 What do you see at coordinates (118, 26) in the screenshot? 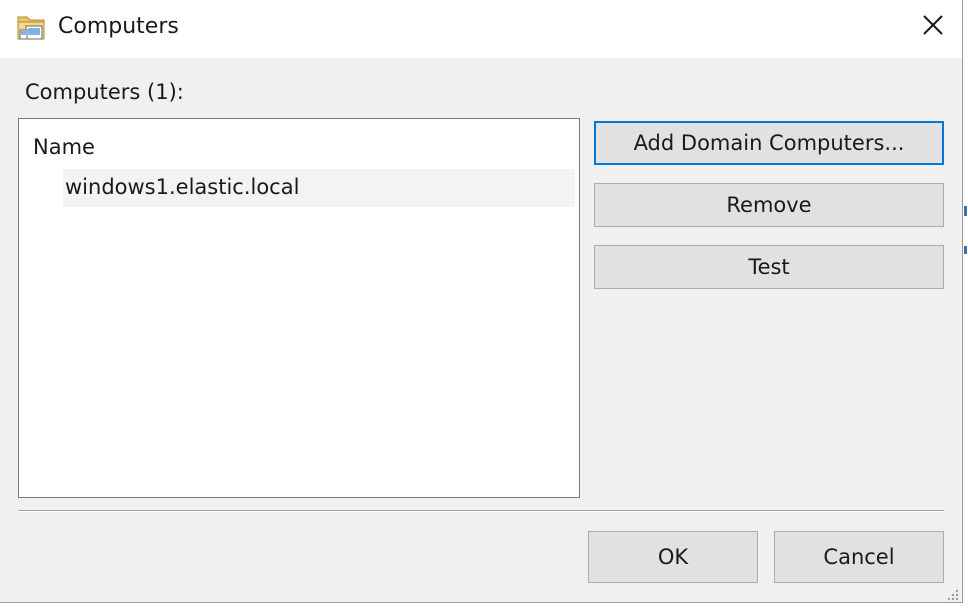
I see `window-title: Computers` at bounding box center [118, 26].